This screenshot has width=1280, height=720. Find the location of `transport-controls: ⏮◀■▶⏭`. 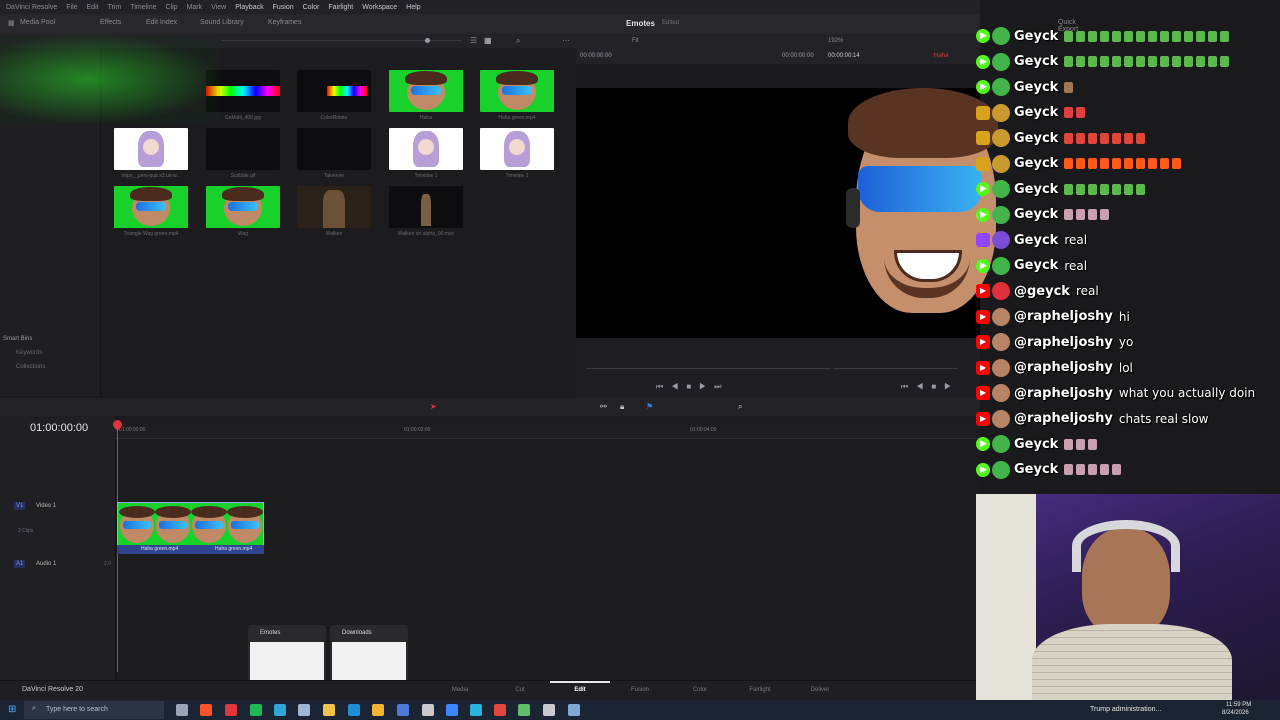

transport-controls: ⏮◀■▶⏭ is located at coordinates (693, 387).